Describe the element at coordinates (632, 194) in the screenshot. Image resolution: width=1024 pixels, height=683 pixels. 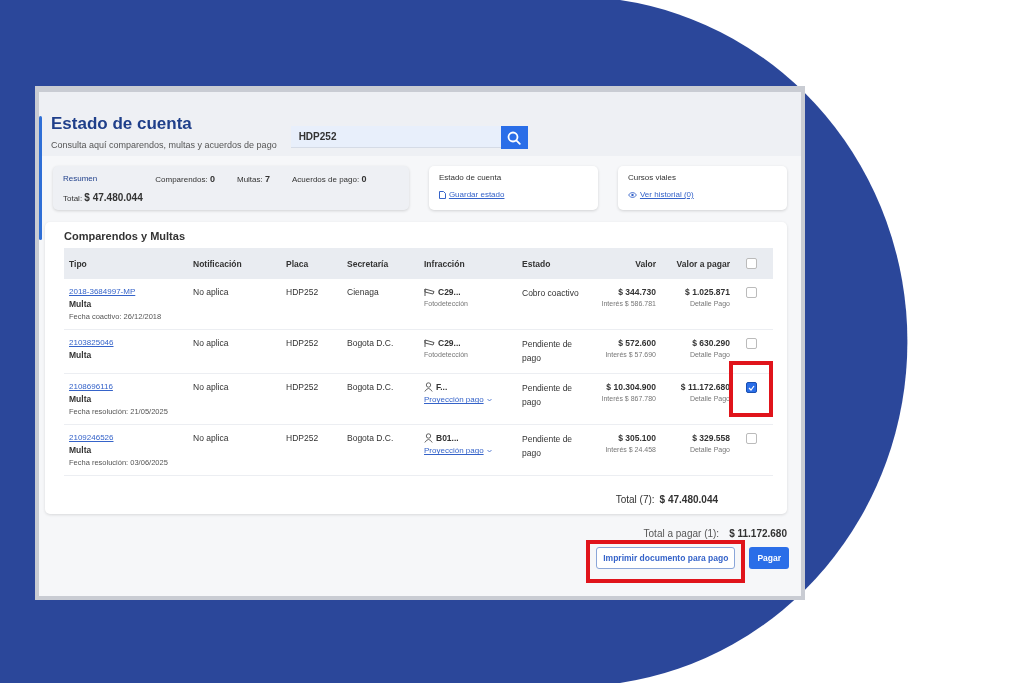
I see `eye-icon` at that location.